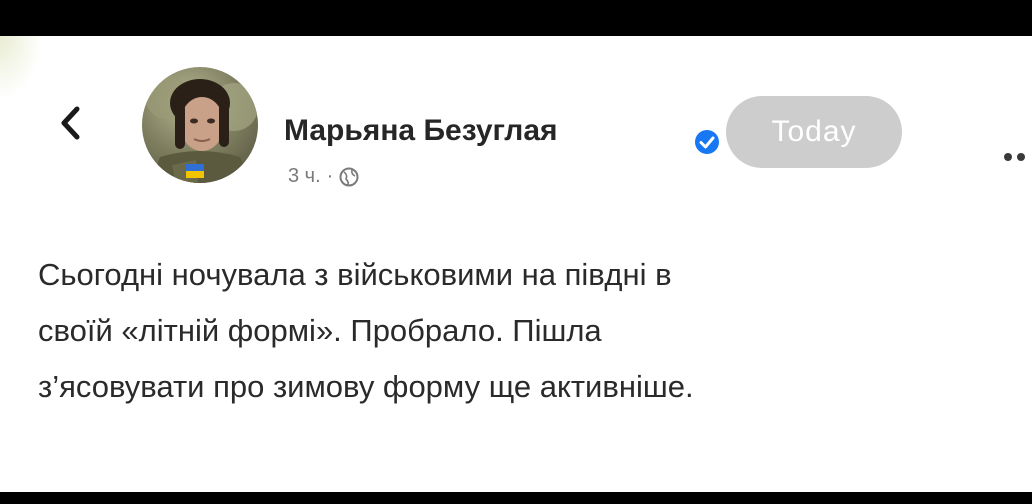  What do you see at coordinates (421, 131) in the screenshot?
I see `author-name: Марьяна Безуглая` at bounding box center [421, 131].